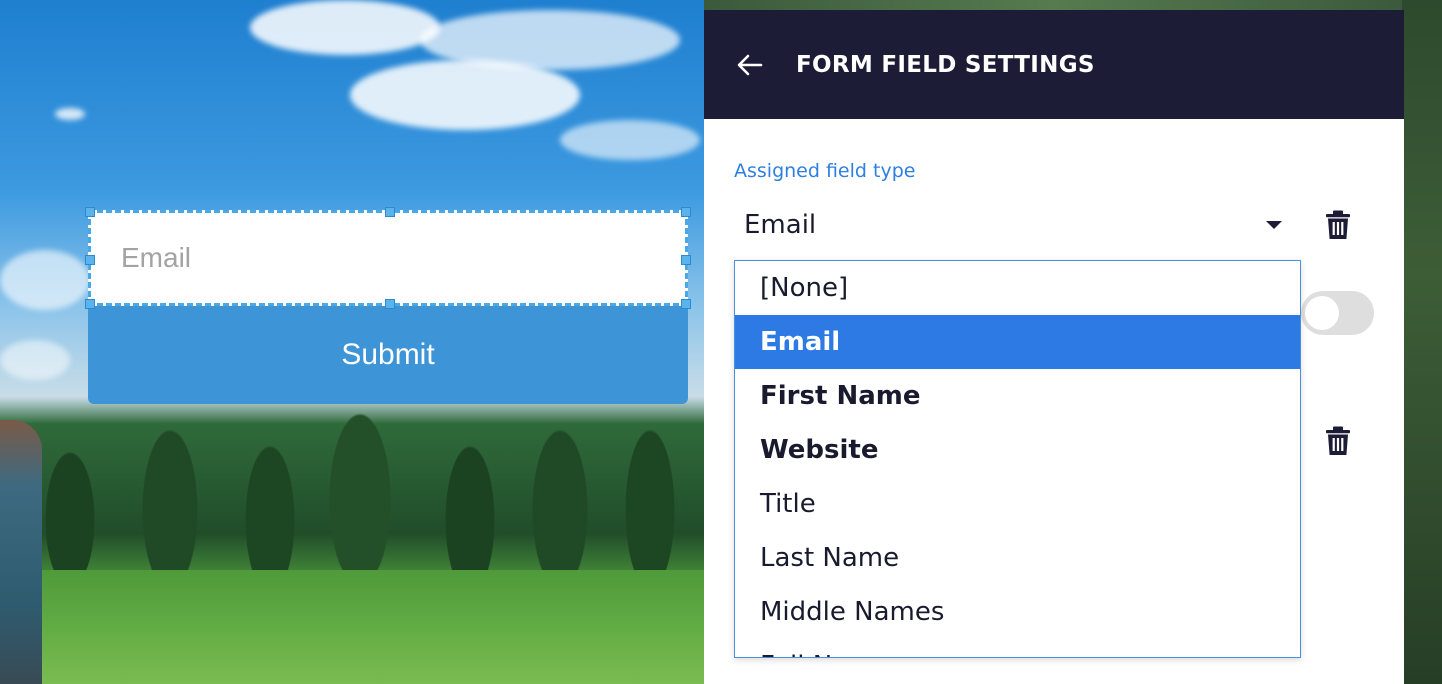  What do you see at coordinates (1017, 450) in the screenshot?
I see `dropdown-option: Website` at bounding box center [1017, 450].